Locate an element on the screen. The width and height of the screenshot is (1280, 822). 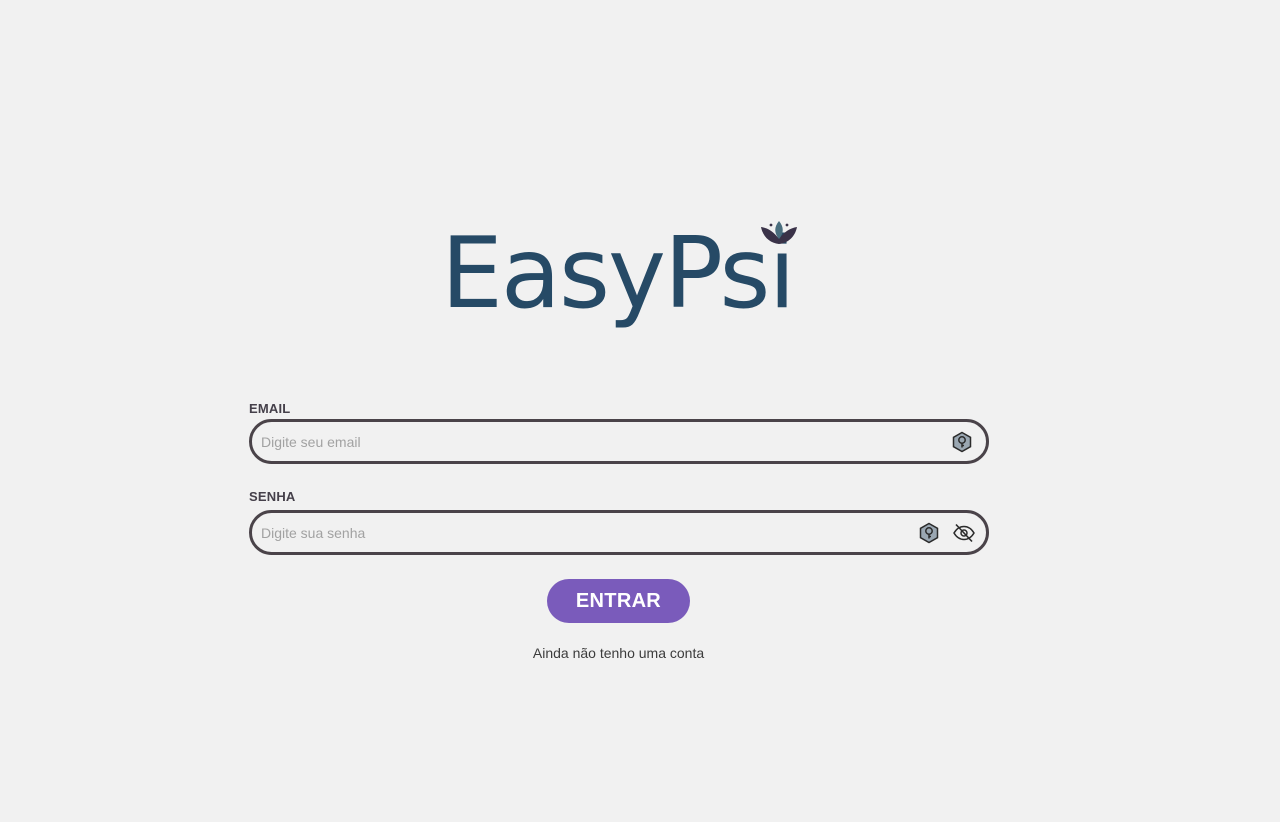
password-field-wrapper is located at coordinates (619, 532).